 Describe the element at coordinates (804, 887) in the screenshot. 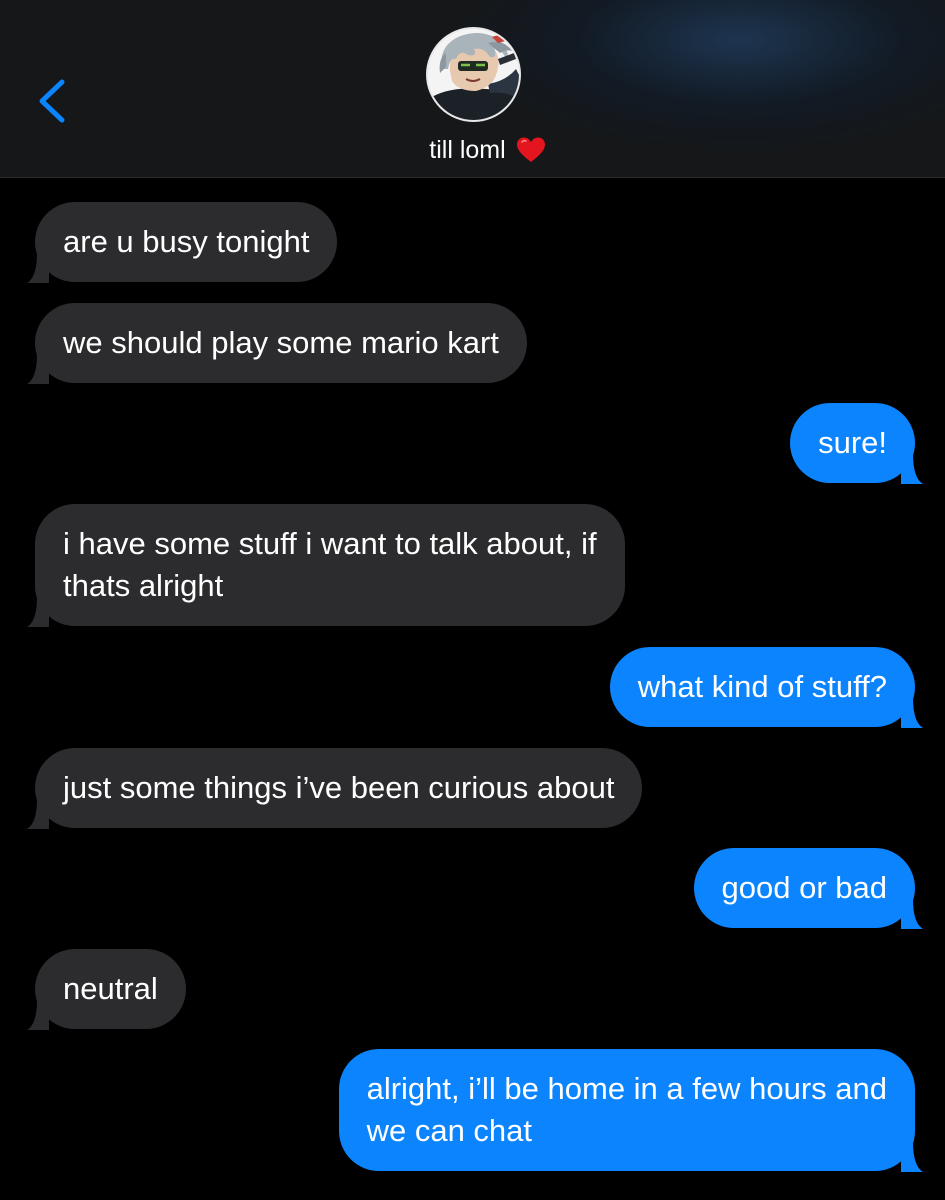

I see `message-text: good or bad` at that location.